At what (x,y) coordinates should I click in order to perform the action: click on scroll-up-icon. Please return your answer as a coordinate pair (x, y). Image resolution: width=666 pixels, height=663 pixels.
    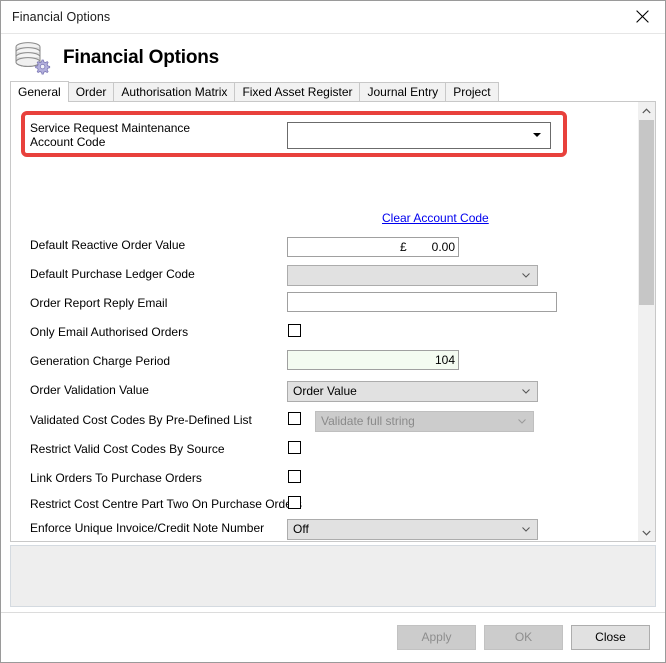
    Looking at the image, I should click on (646, 110).